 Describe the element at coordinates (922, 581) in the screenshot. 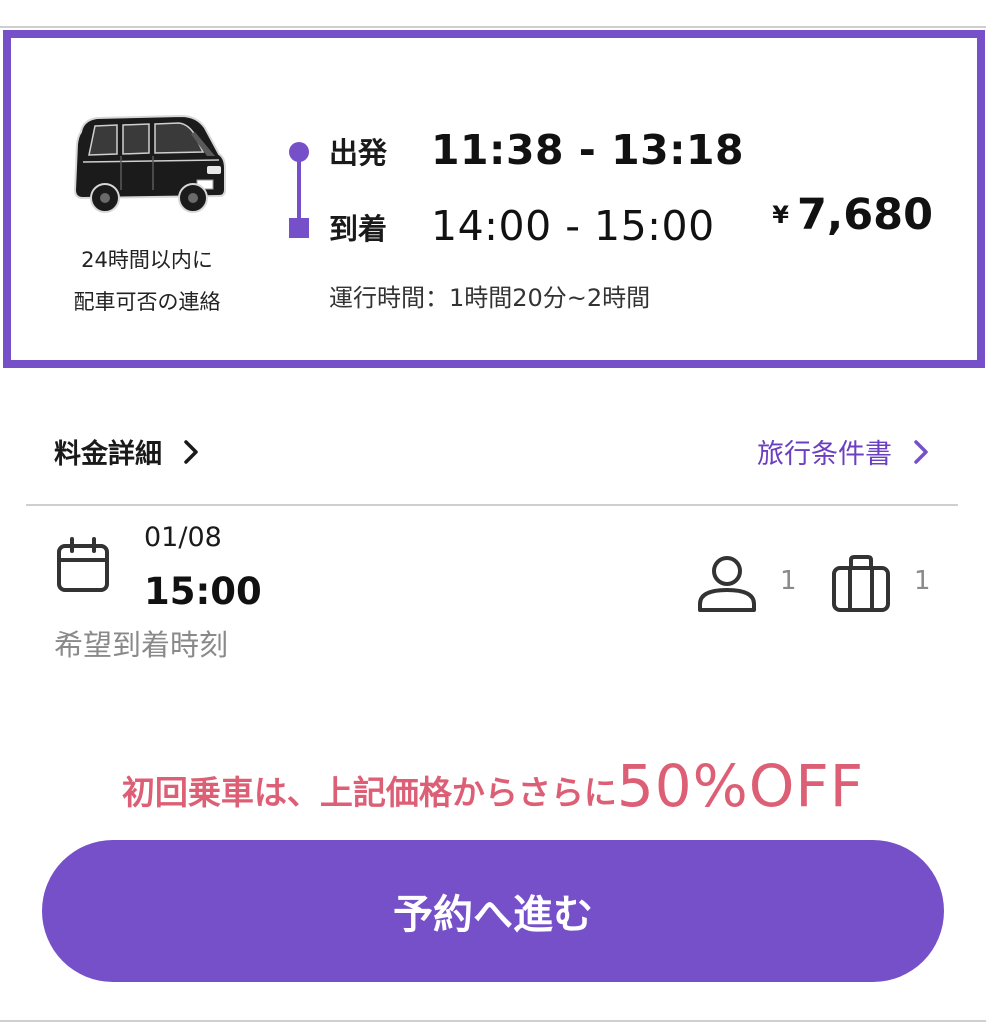

I see `luggage-count: 1` at that location.